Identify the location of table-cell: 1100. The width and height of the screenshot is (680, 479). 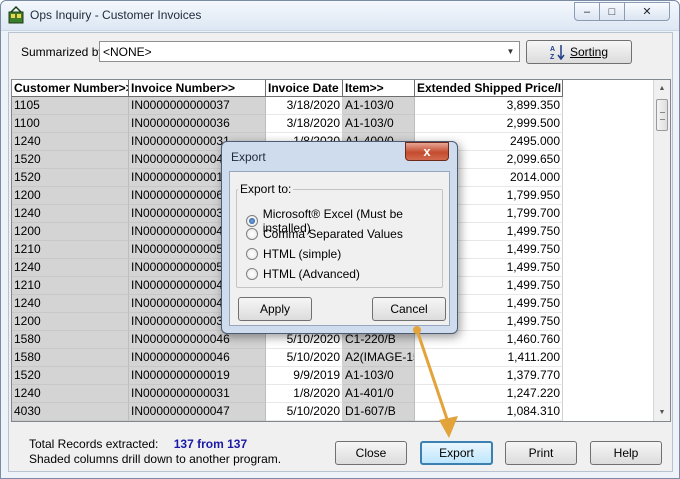
(70, 124).